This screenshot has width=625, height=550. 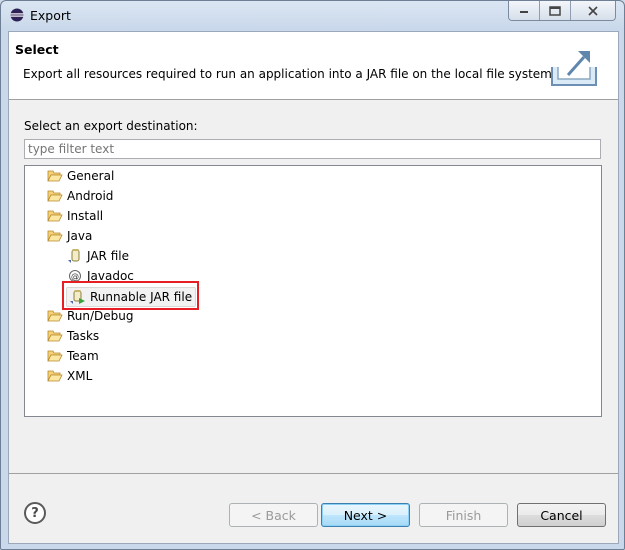 I want to click on help-icon: ?, so click(x=35, y=513).